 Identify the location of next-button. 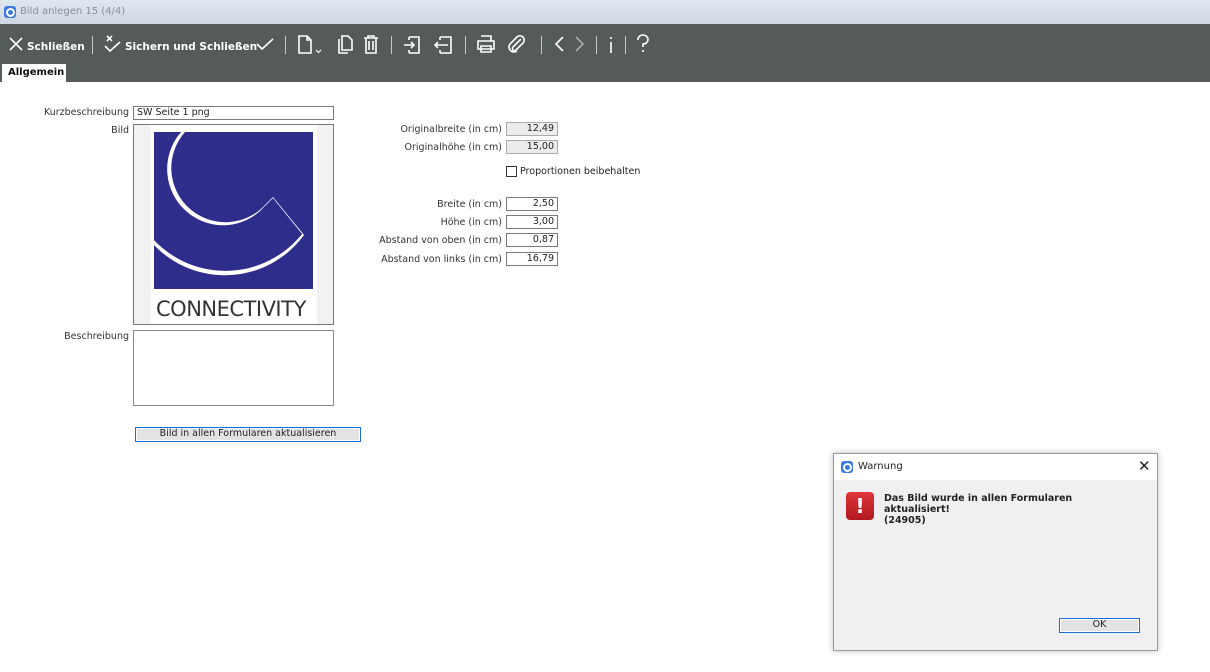
(580, 44).